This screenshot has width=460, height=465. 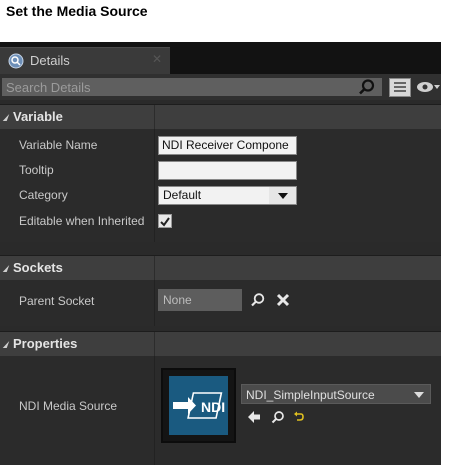 I want to click on ndi-media-source-label: NDI Media Source, so click(x=68, y=406).